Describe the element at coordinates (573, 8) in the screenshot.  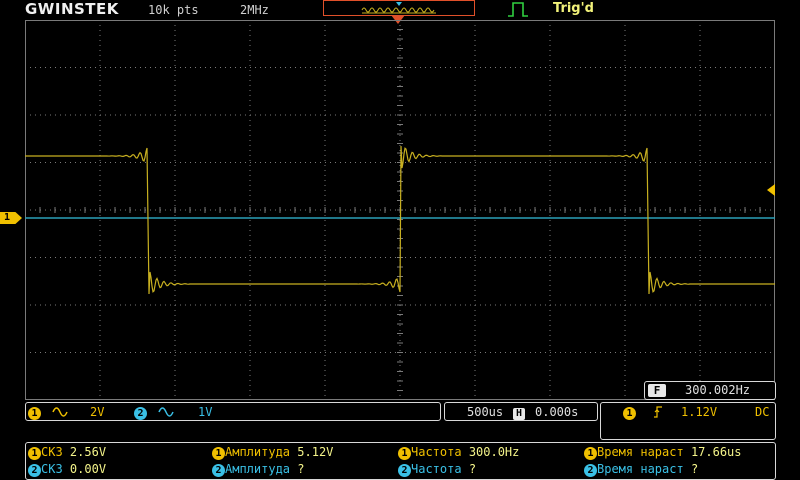
I see `trigger-status: Trig'd` at that location.